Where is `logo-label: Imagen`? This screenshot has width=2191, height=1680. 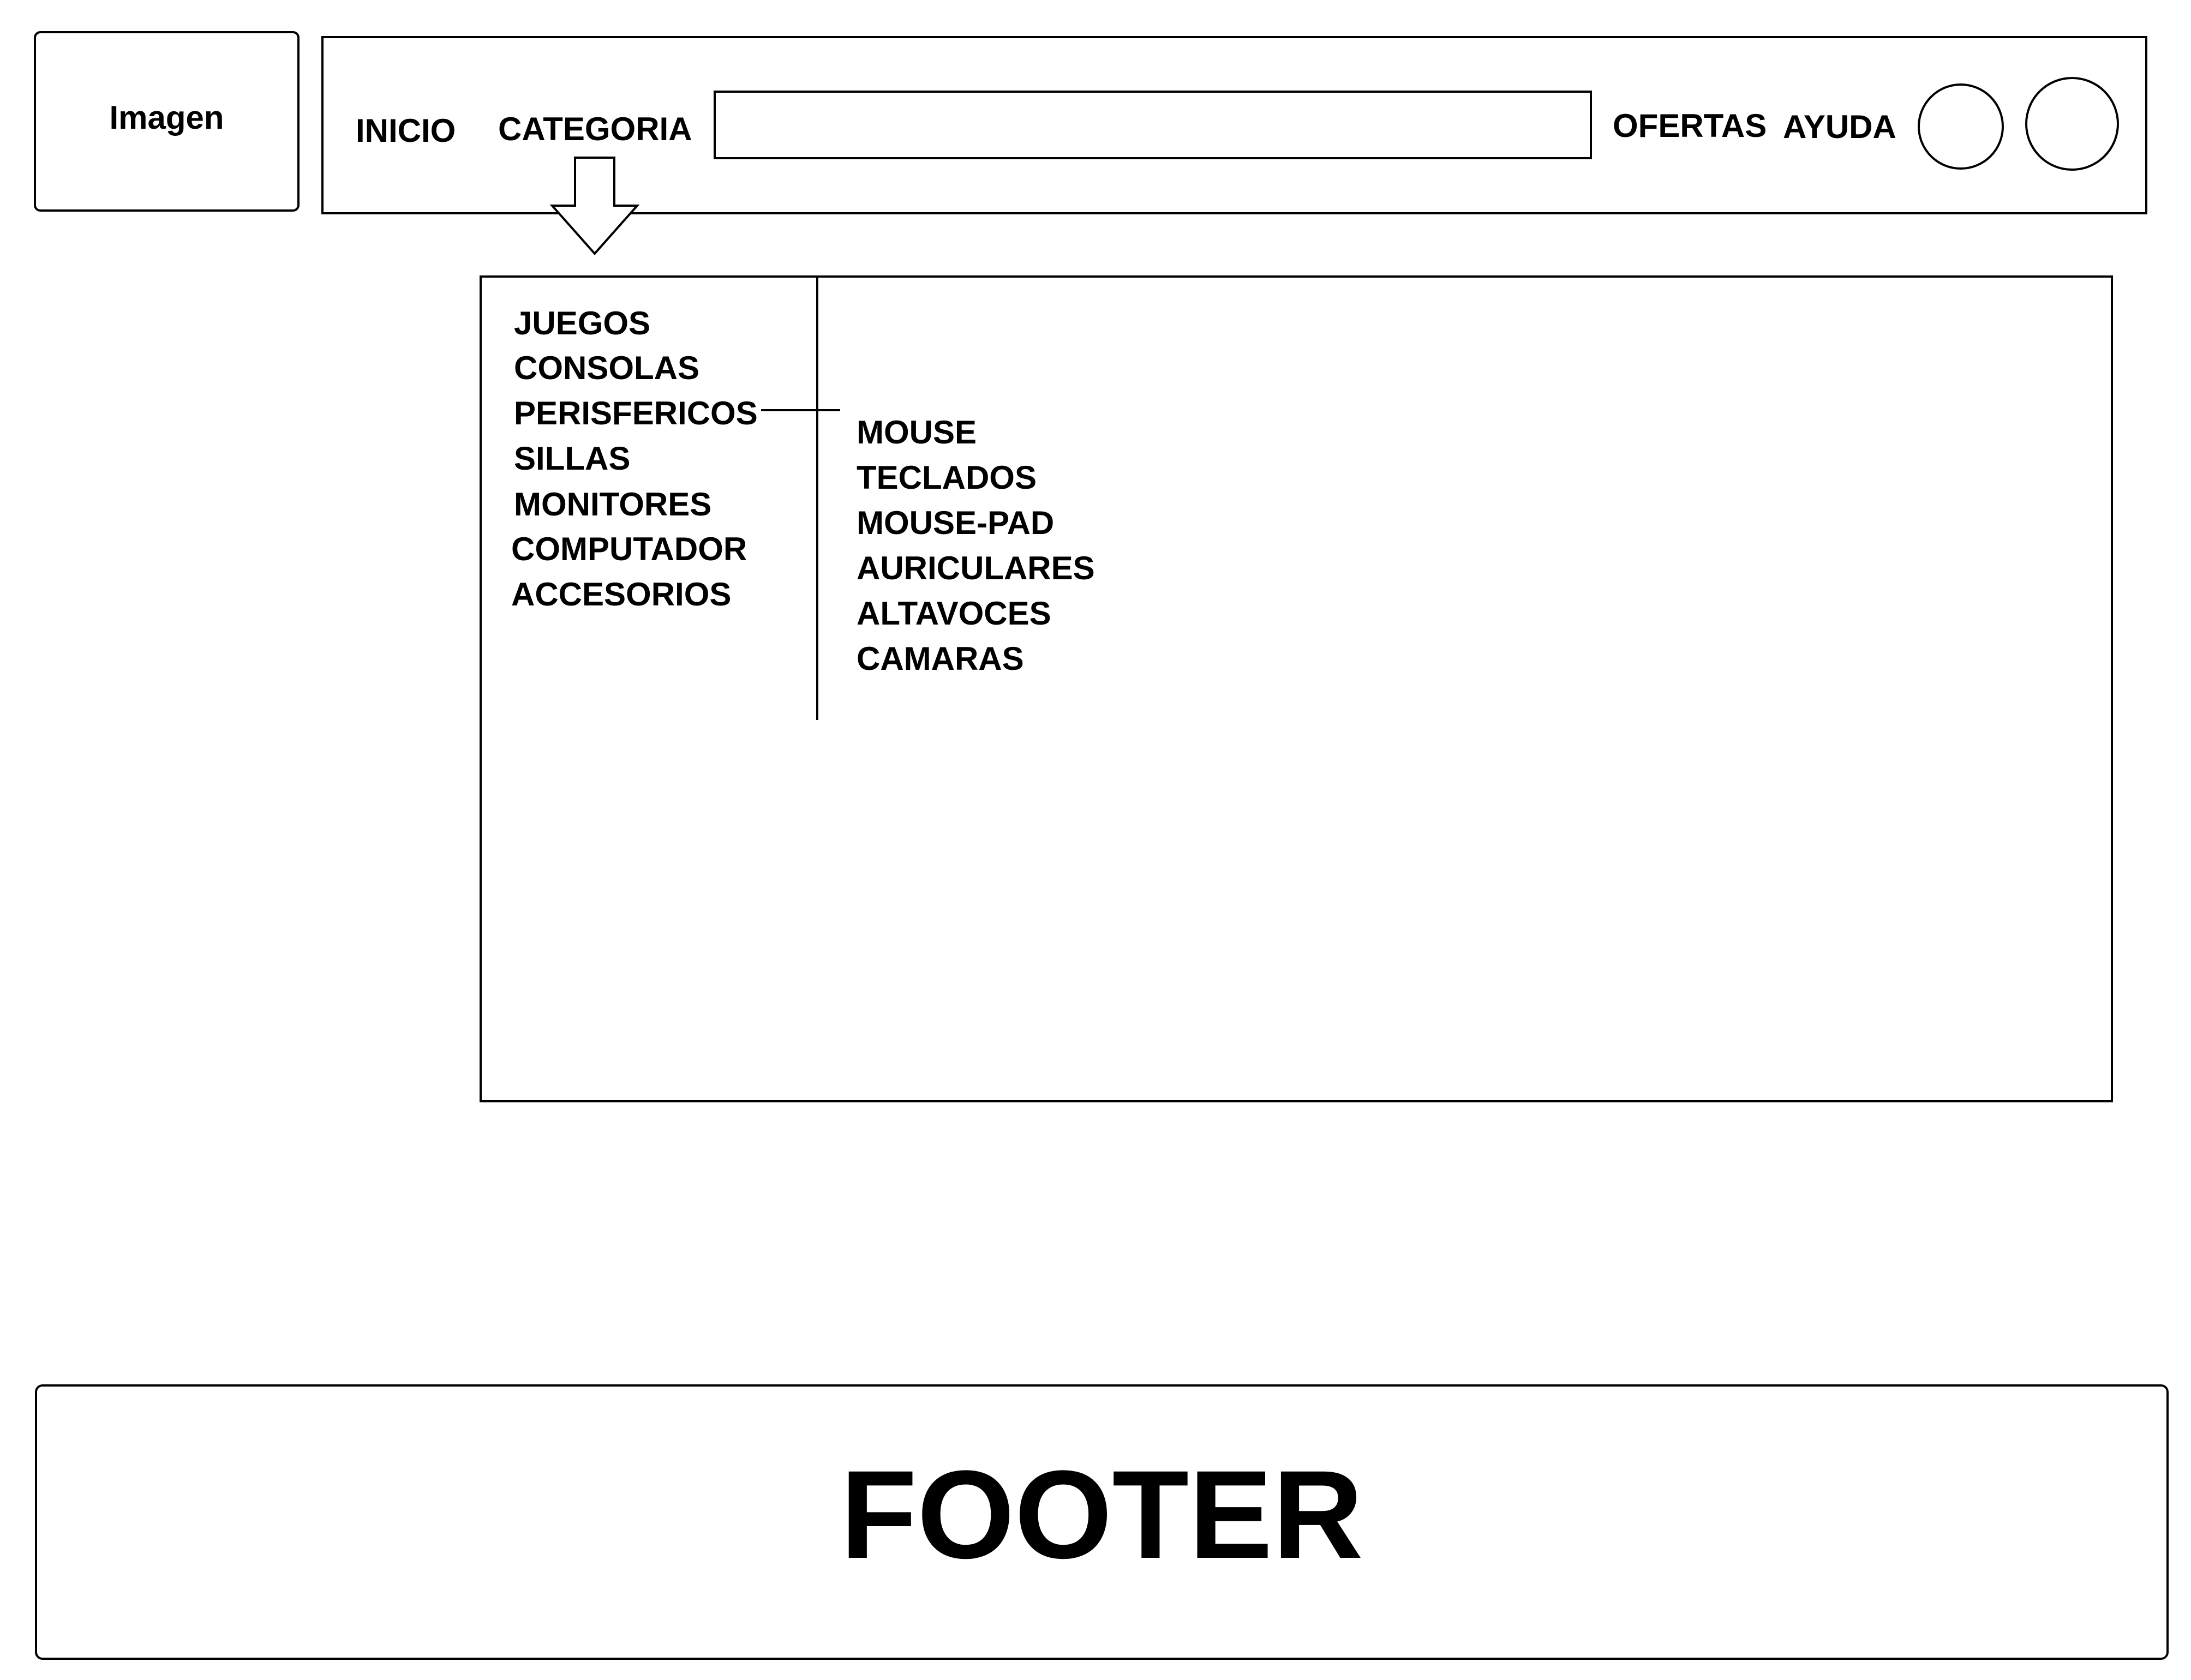
logo-label: Imagen is located at coordinates (166, 117).